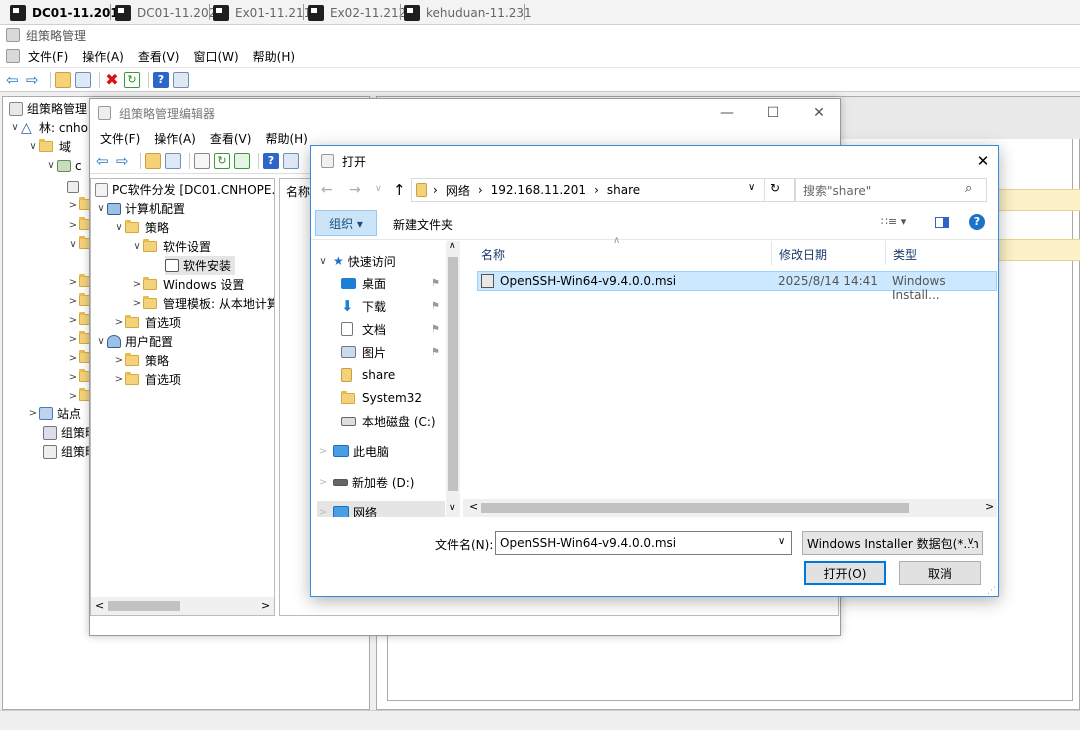 This screenshot has width=1080, height=730. Describe the element at coordinates (401, 283) in the screenshot. I see `nav-desktop: 桌面 ⚑` at that location.